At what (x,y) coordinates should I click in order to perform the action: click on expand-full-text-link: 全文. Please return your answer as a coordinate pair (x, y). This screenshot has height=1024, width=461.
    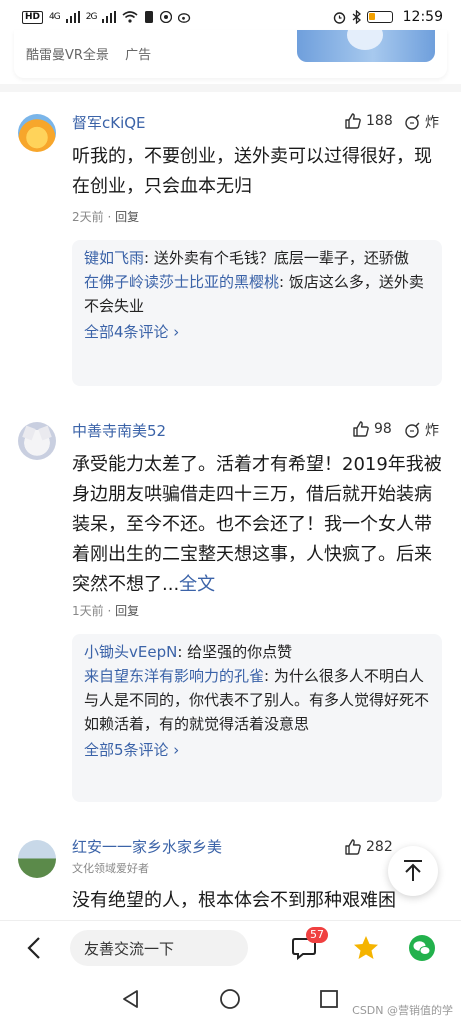
    Looking at the image, I should click on (197, 584).